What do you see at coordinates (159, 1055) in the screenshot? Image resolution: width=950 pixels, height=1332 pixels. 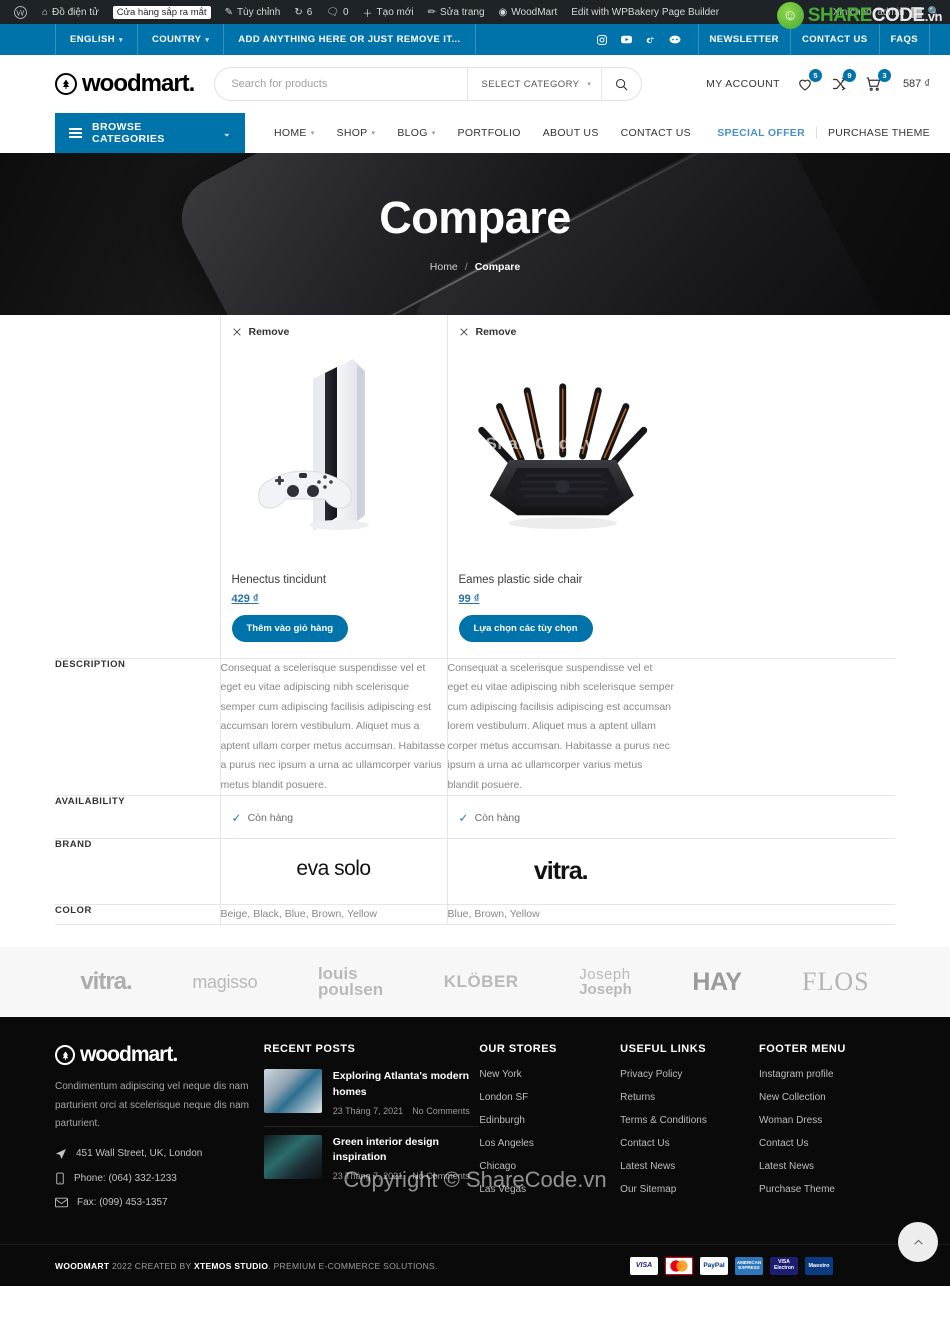 I see `footer-logo: woodmart.` at bounding box center [159, 1055].